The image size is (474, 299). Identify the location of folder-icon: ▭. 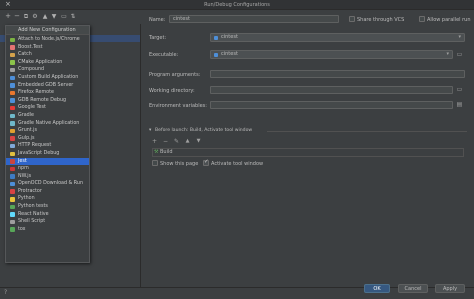
(64, 16).